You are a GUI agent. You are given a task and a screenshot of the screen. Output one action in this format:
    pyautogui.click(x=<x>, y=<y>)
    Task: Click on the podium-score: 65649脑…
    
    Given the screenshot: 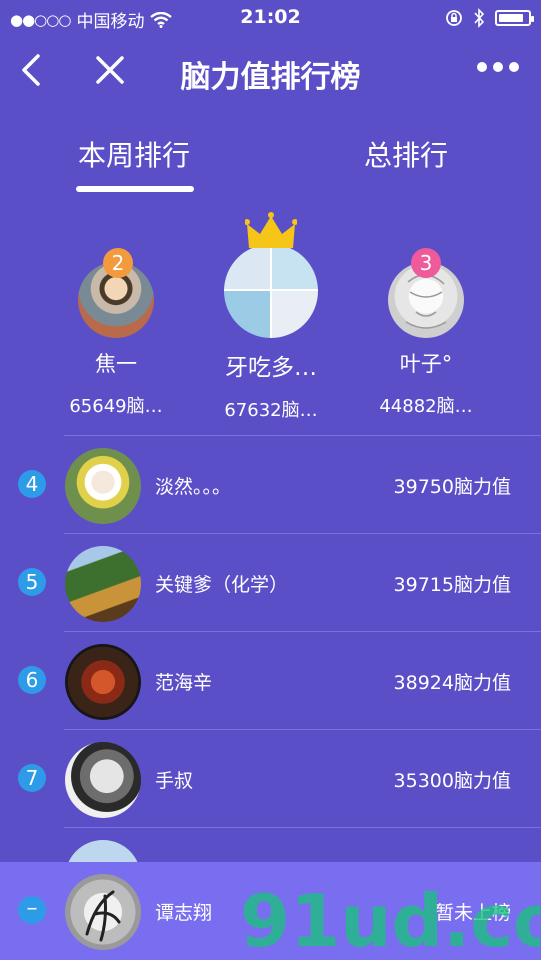 What is the action you would take?
    pyautogui.click(x=116, y=406)
    